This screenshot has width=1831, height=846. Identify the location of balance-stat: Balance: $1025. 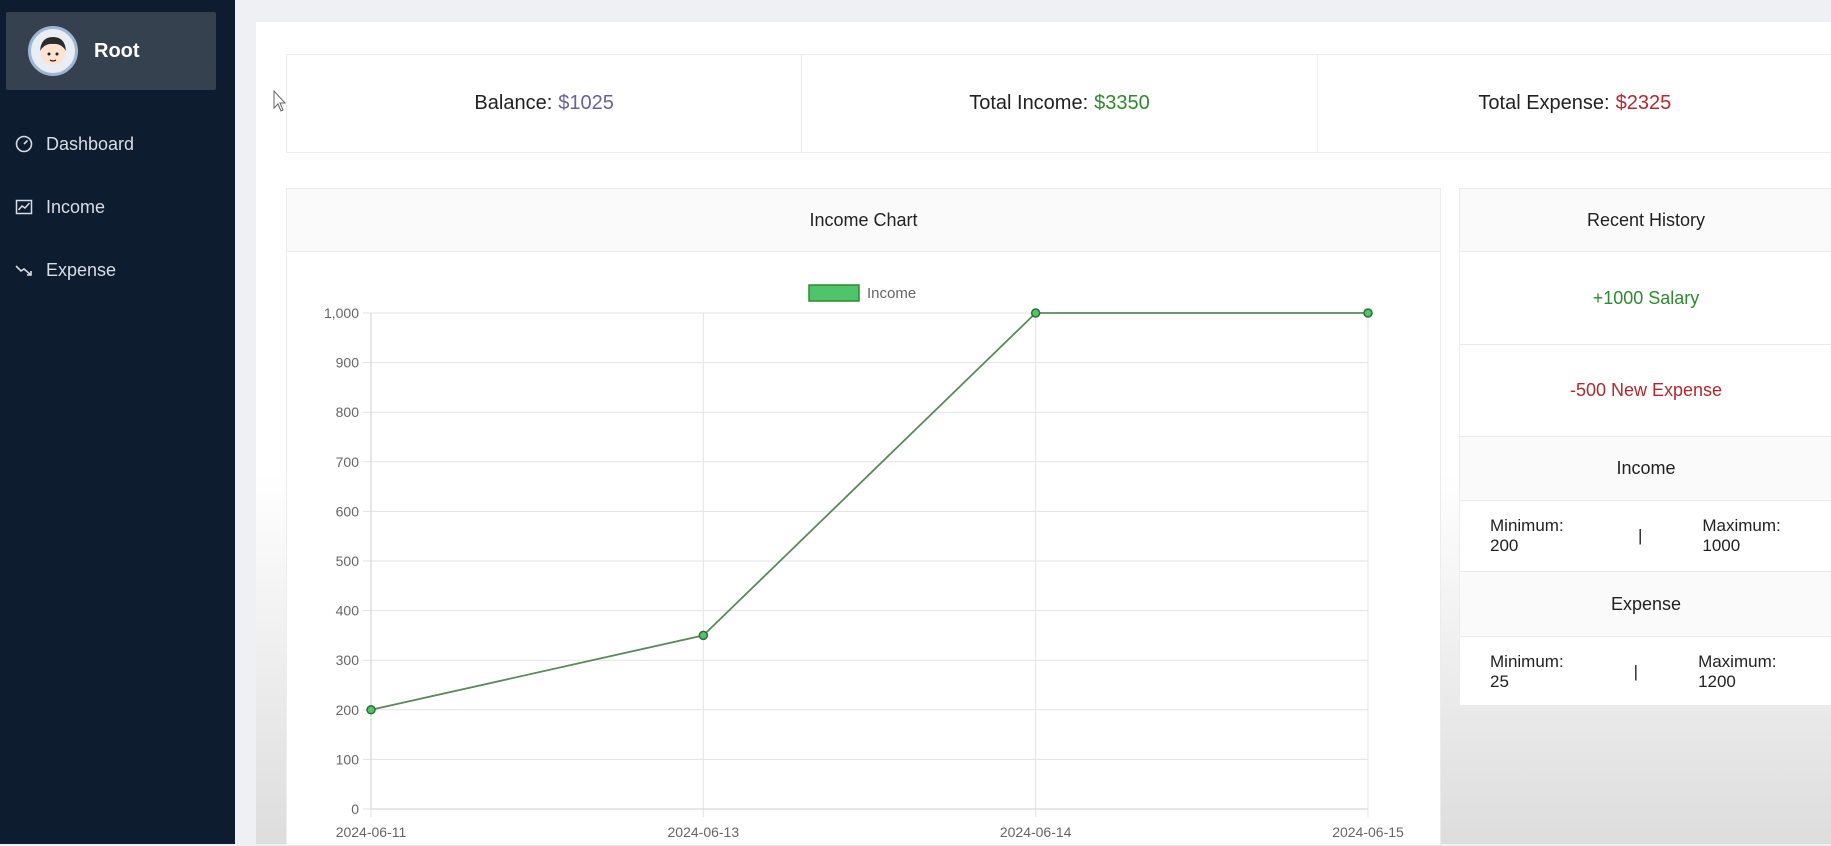
(545, 103).